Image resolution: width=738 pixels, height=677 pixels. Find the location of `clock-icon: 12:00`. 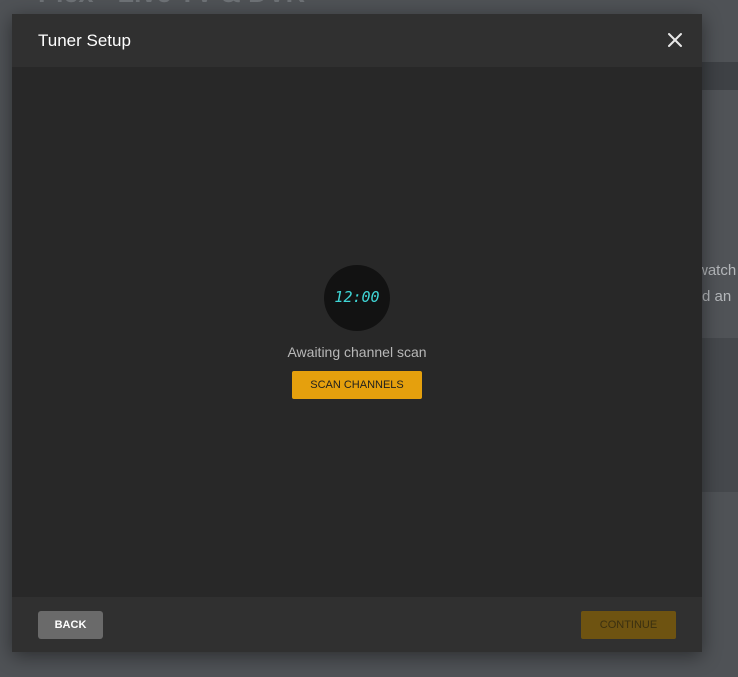

clock-icon: 12:00 is located at coordinates (357, 298).